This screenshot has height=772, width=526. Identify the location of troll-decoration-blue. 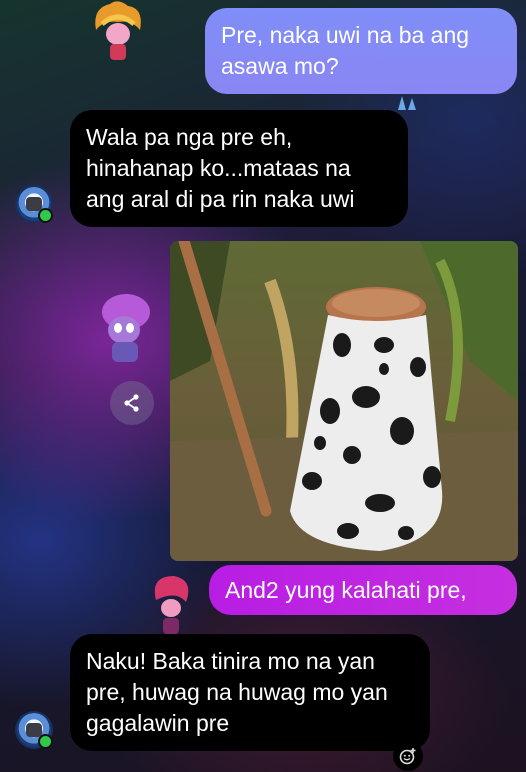
(407, 103).